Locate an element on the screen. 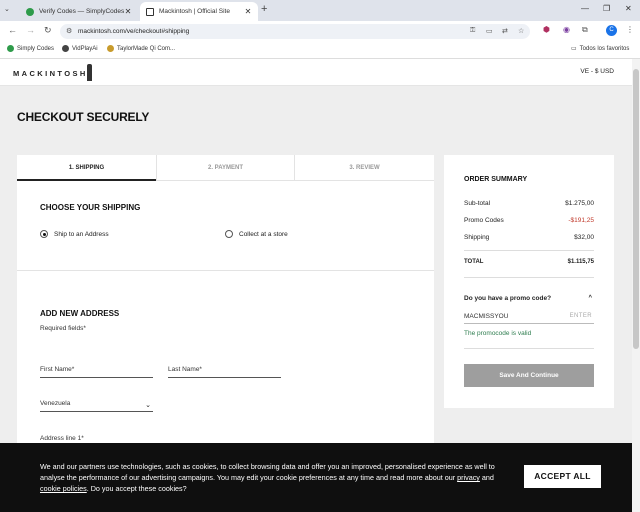 Image resolution: width=640 pixels, height=512 pixels. tab-mackintosh: Mackintosh | Official Site ✕ is located at coordinates (199, 11).